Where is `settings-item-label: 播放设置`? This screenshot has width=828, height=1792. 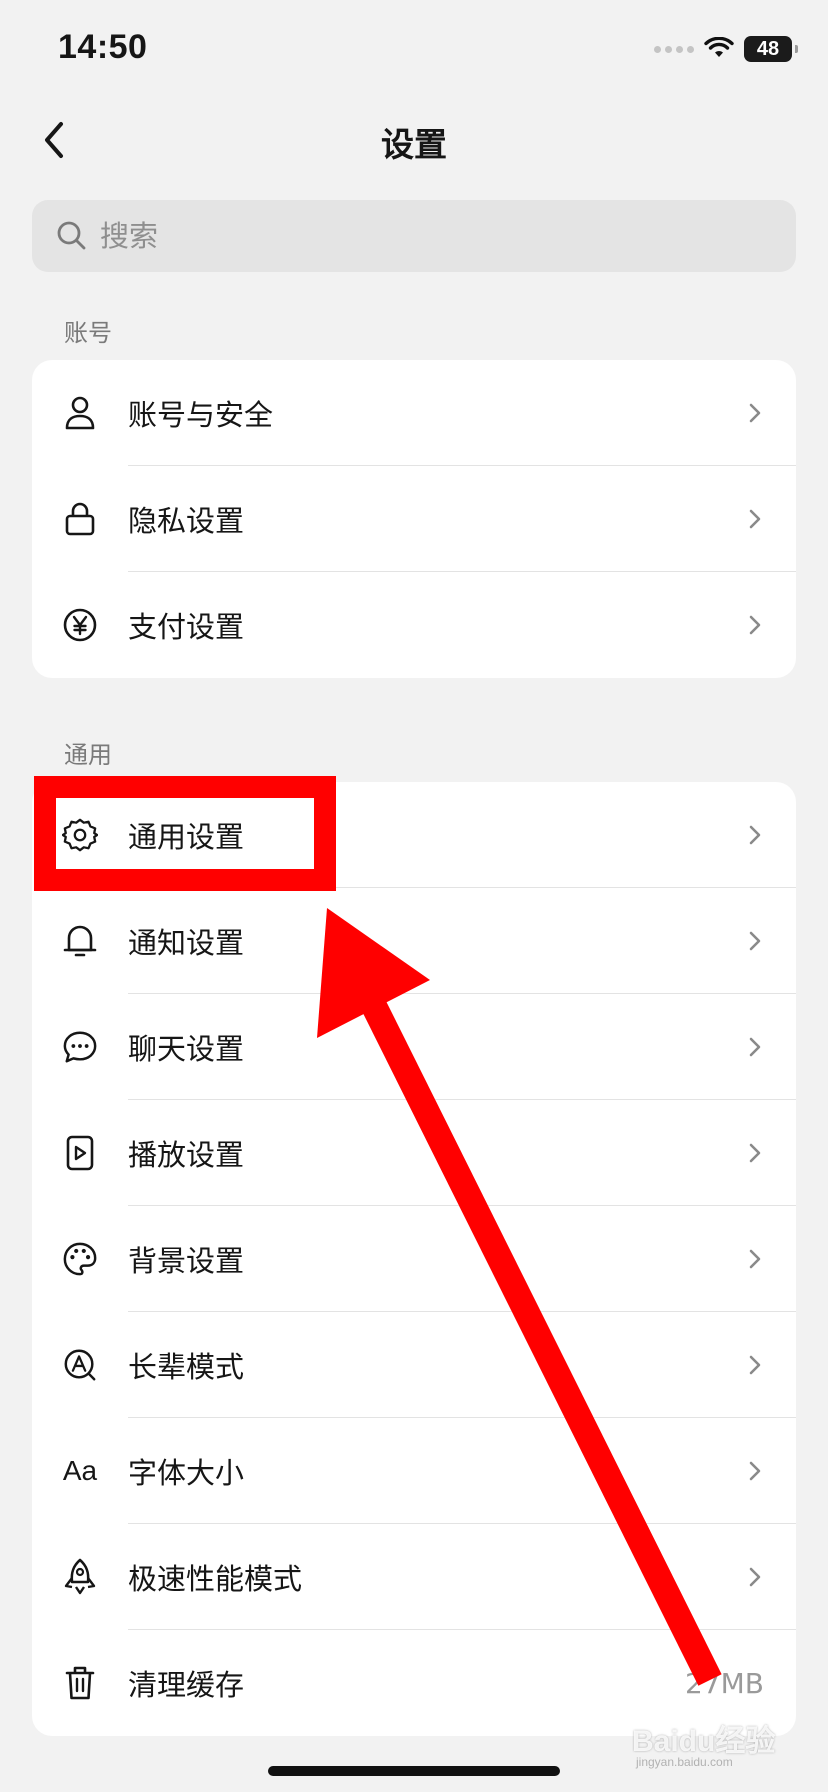
settings-item-label: 播放设置 is located at coordinates (186, 1155).